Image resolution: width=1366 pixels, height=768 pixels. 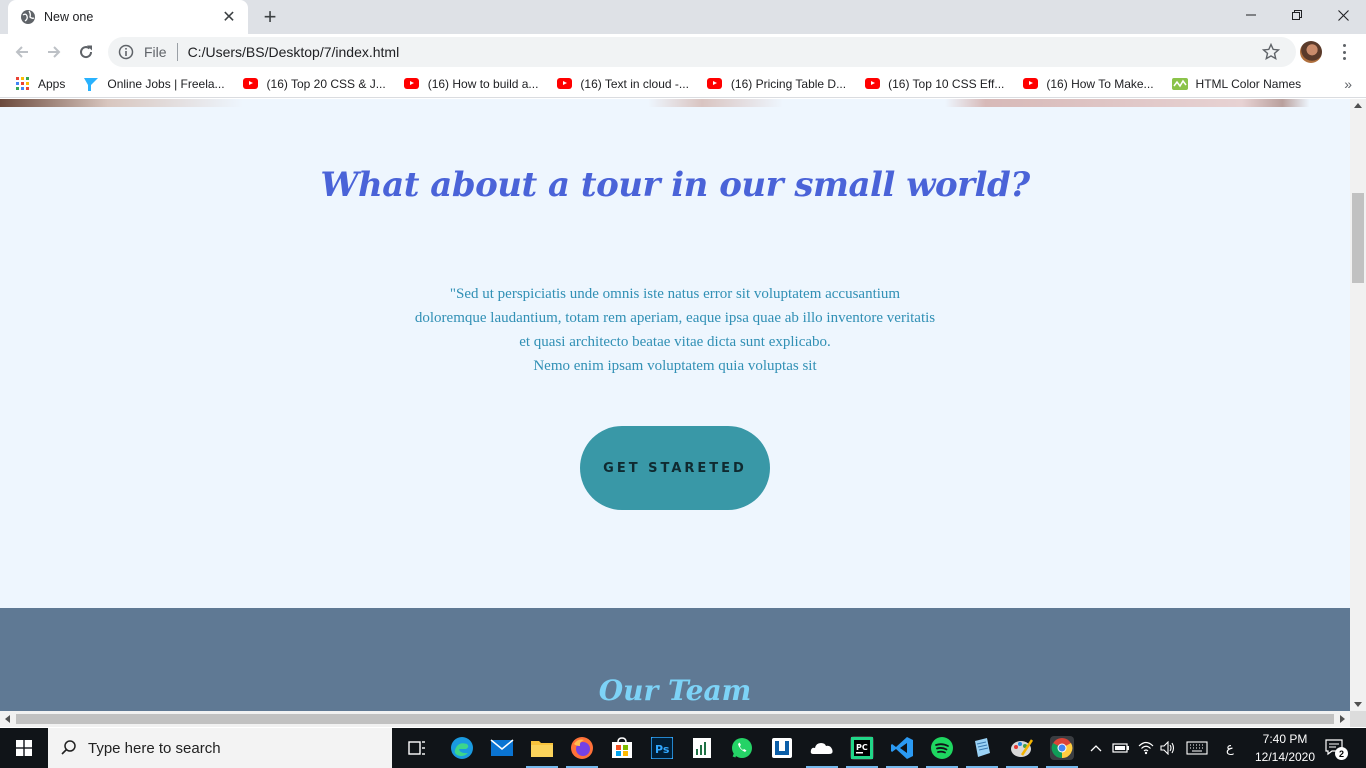 I want to click on task-view-icon, so click(x=417, y=748).